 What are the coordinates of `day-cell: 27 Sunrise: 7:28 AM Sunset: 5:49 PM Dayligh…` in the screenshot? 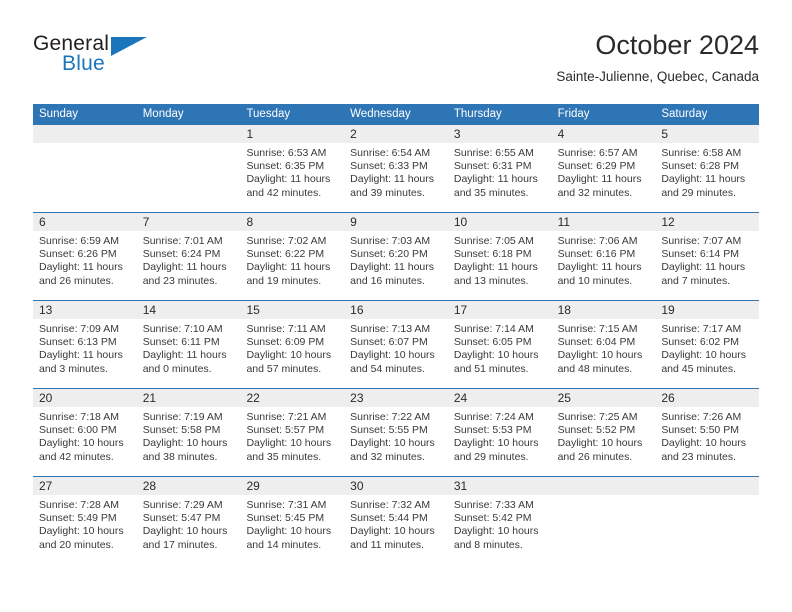 It's located at (85, 520).